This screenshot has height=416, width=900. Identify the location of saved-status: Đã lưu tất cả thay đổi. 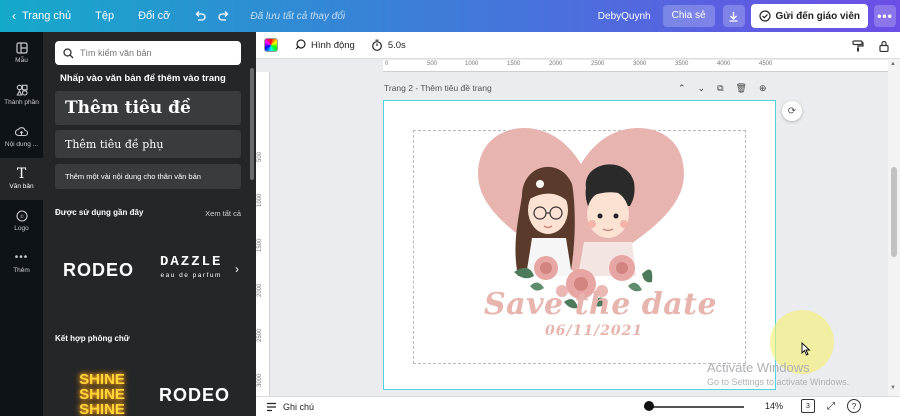
(298, 16).